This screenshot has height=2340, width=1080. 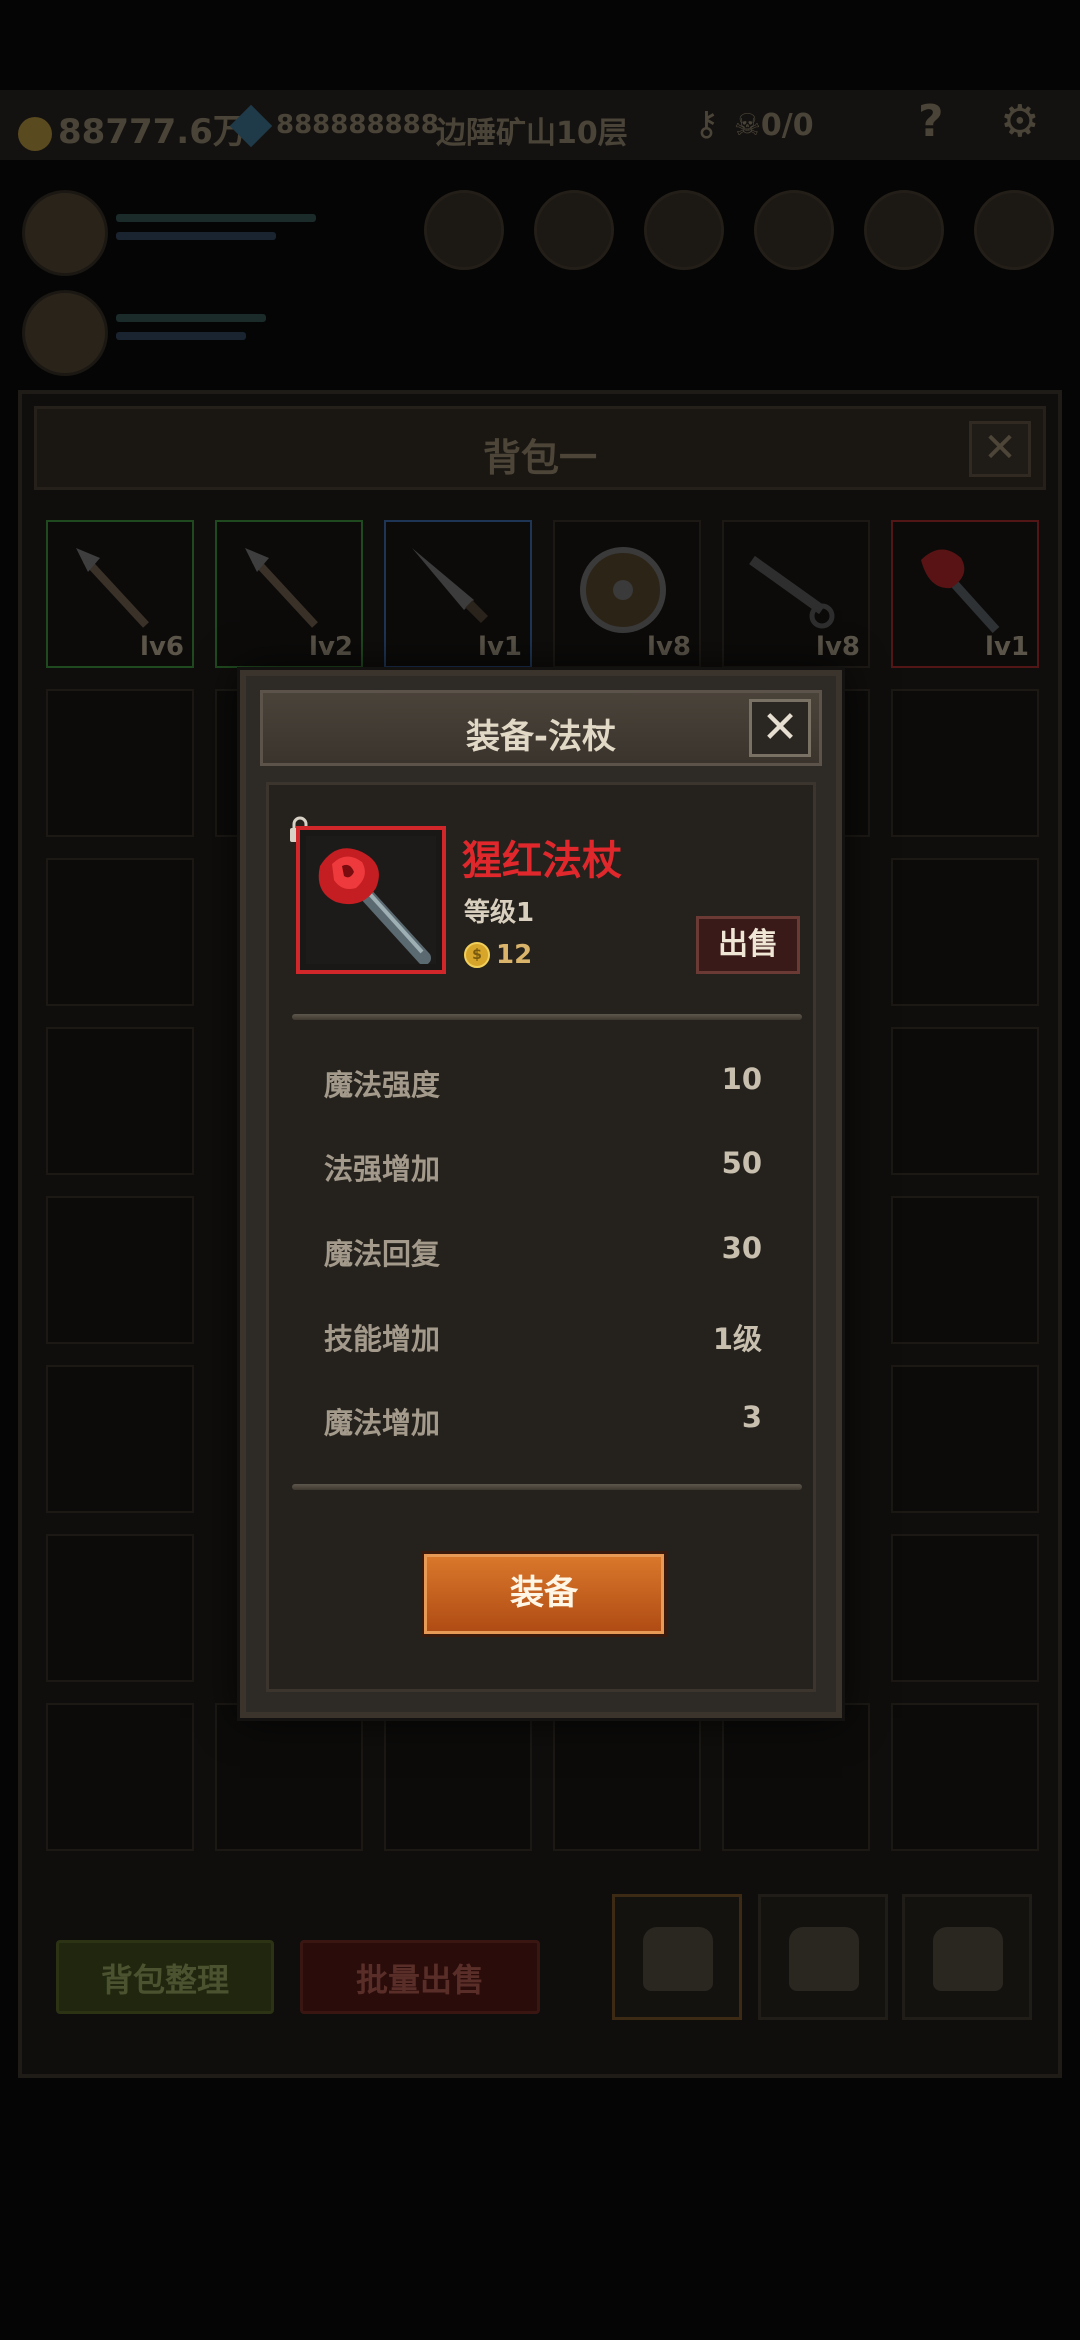 I want to click on inventory-slot-crimson-staff: lv1, so click(x=965, y=594).